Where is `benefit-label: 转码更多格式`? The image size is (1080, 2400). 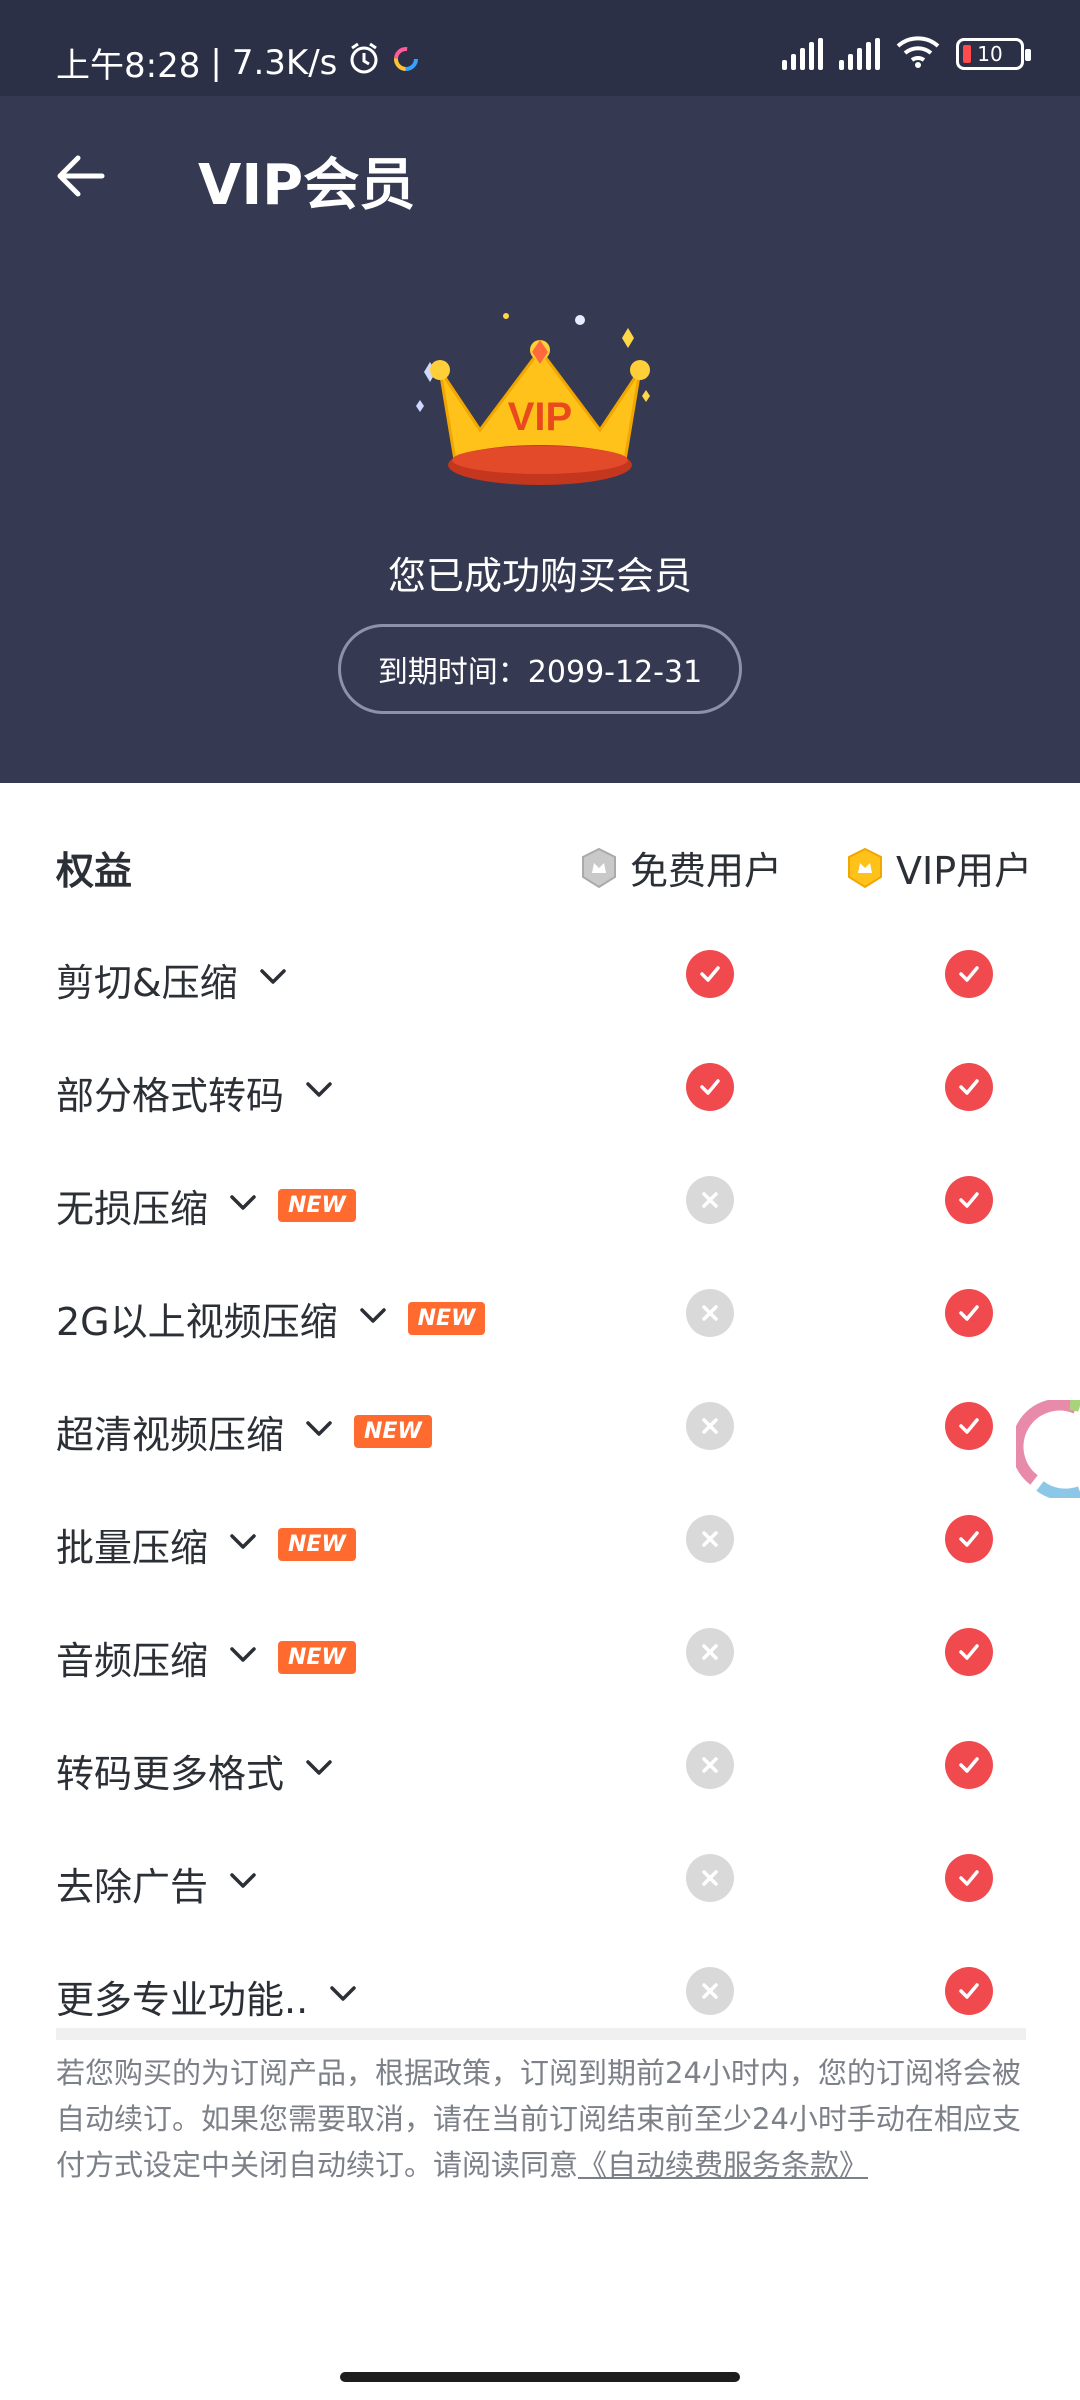 benefit-label: 转码更多格式 is located at coordinates (170, 1774).